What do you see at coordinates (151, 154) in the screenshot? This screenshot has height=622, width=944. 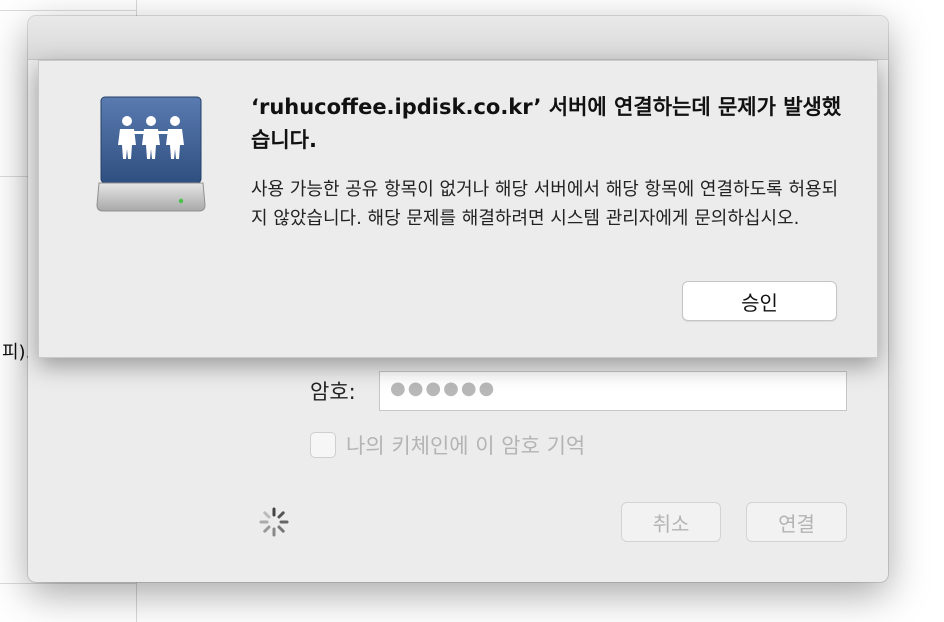 I see `network-server-icon` at bounding box center [151, 154].